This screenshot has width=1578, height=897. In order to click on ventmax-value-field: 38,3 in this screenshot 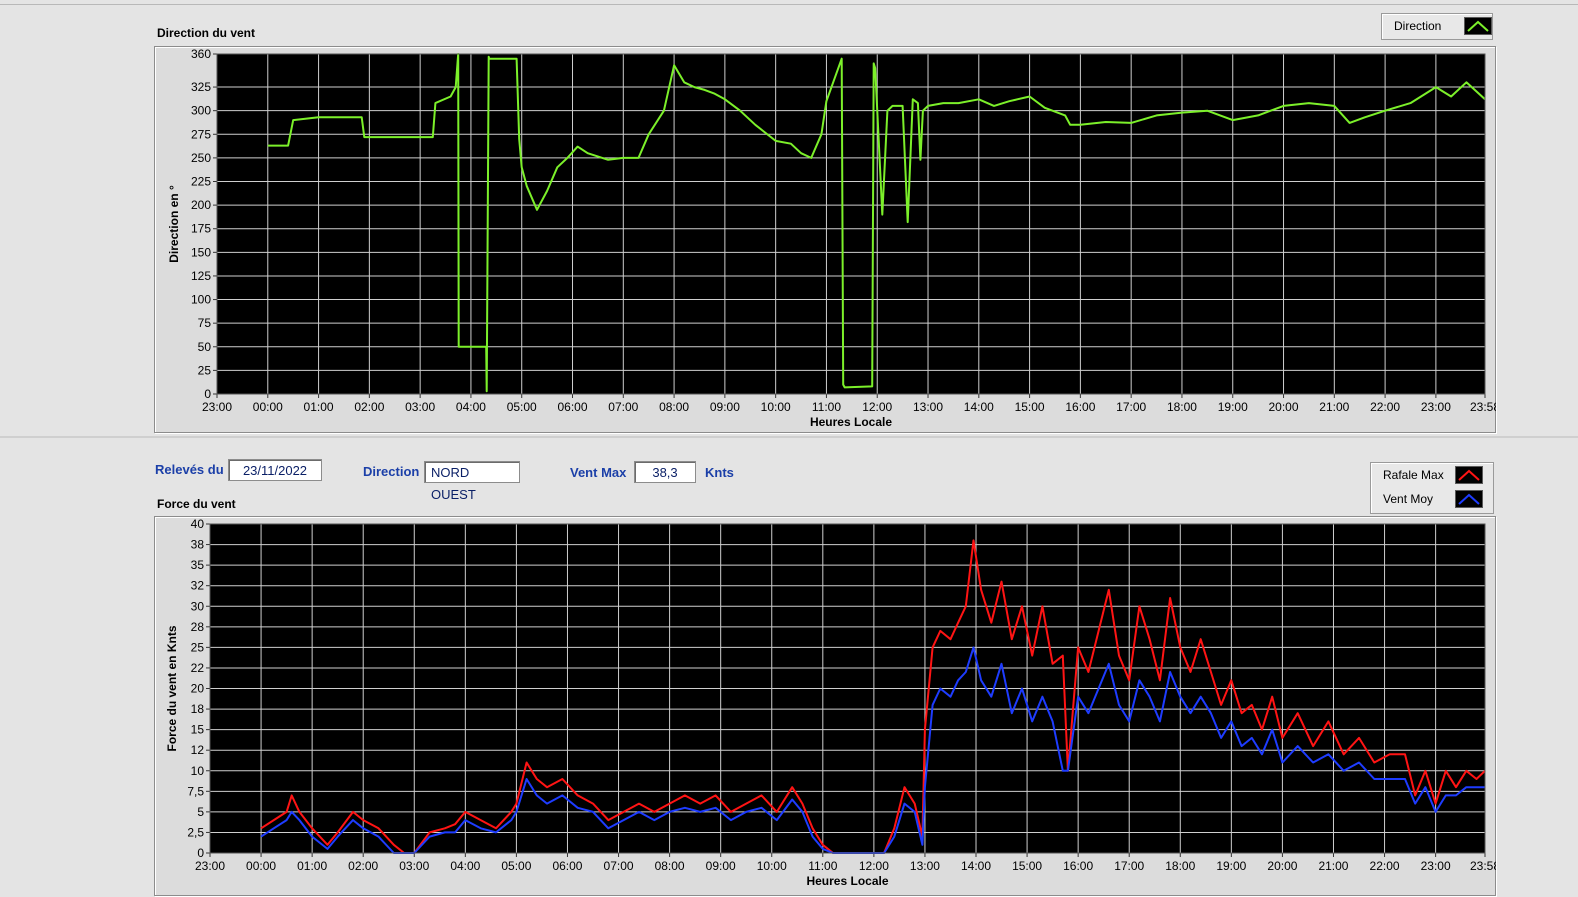, I will do `click(665, 472)`.